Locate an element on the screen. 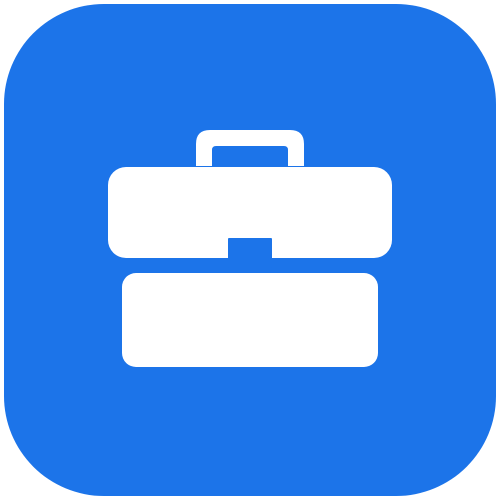  briefcase-clasp is located at coordinates (250, 253).